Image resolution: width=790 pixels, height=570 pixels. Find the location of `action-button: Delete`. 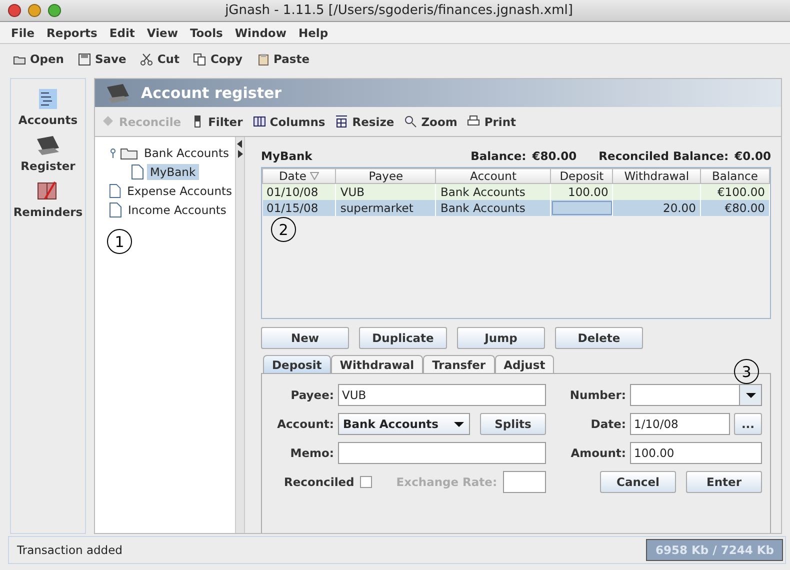

action-button: Delete is located at coordinates (599, 338).